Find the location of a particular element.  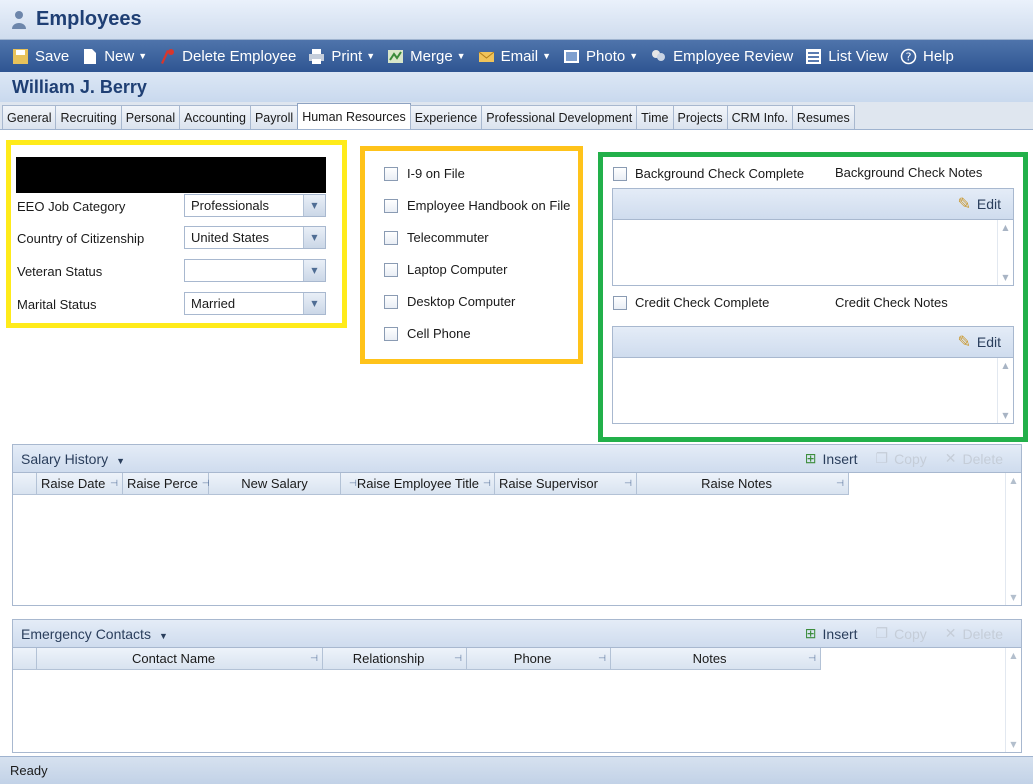

column-label: Phone is located at coordinates (532, 658).